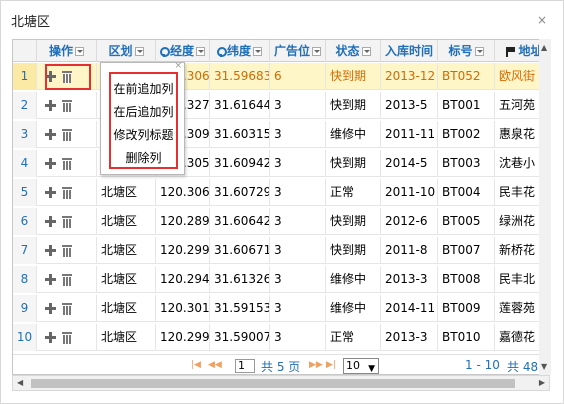 The image size is (564, 404). I want to click on cell-lat: 31.607295, so click(240, 192).